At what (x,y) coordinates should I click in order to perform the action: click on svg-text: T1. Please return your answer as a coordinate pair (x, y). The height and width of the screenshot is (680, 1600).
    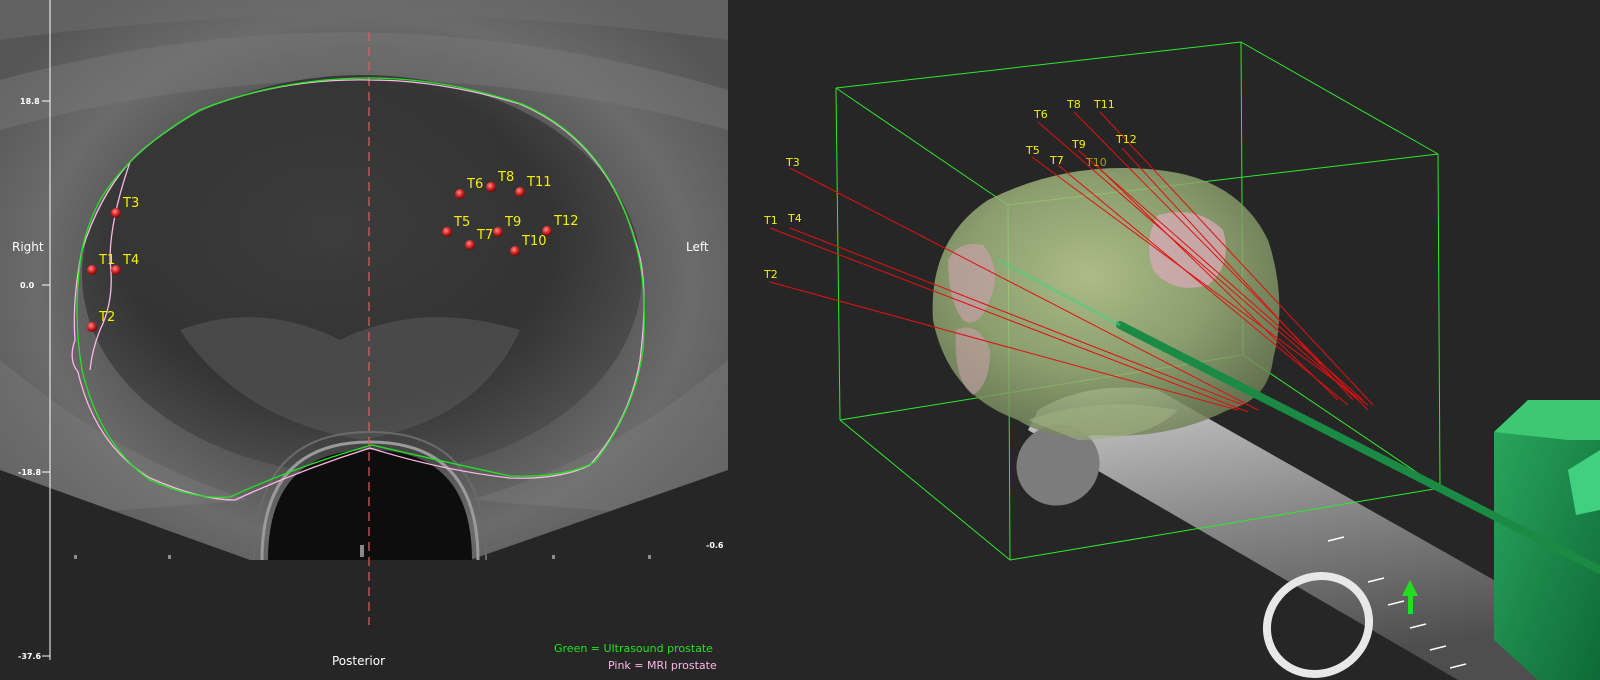
    Looking at the image, I should click on (106, 260).